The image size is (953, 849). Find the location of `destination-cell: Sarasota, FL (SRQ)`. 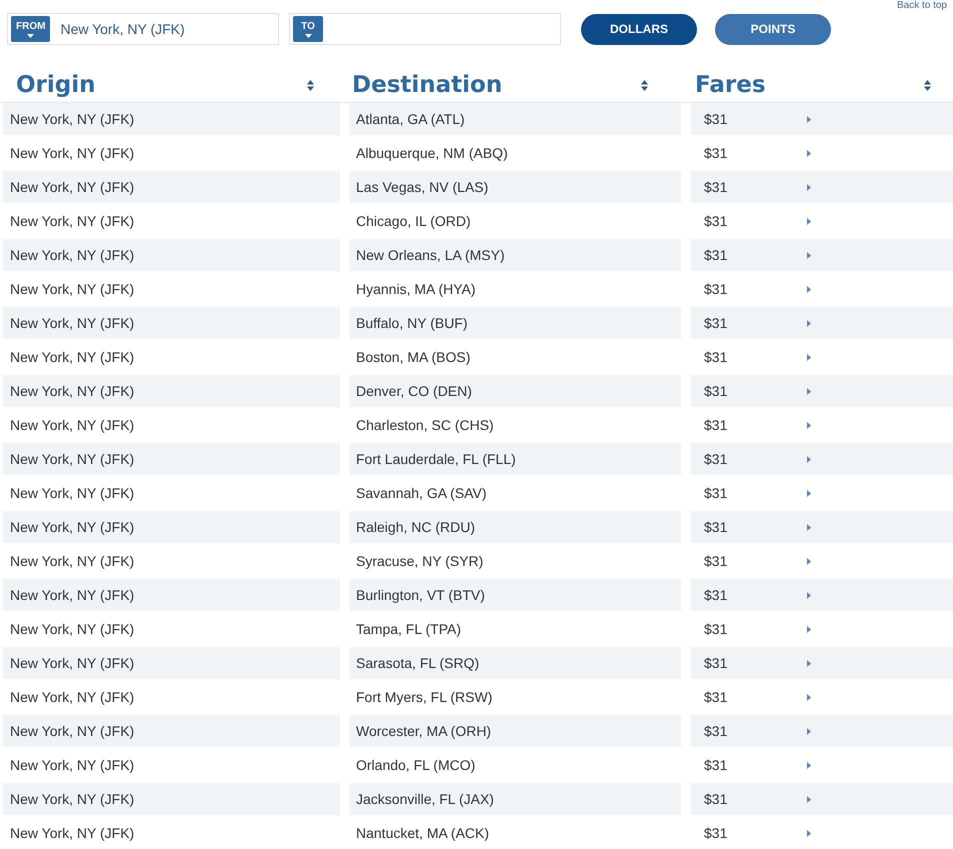

destination-cell: Sarasota, FL (SRQ) is located at coordinates (515, 663).